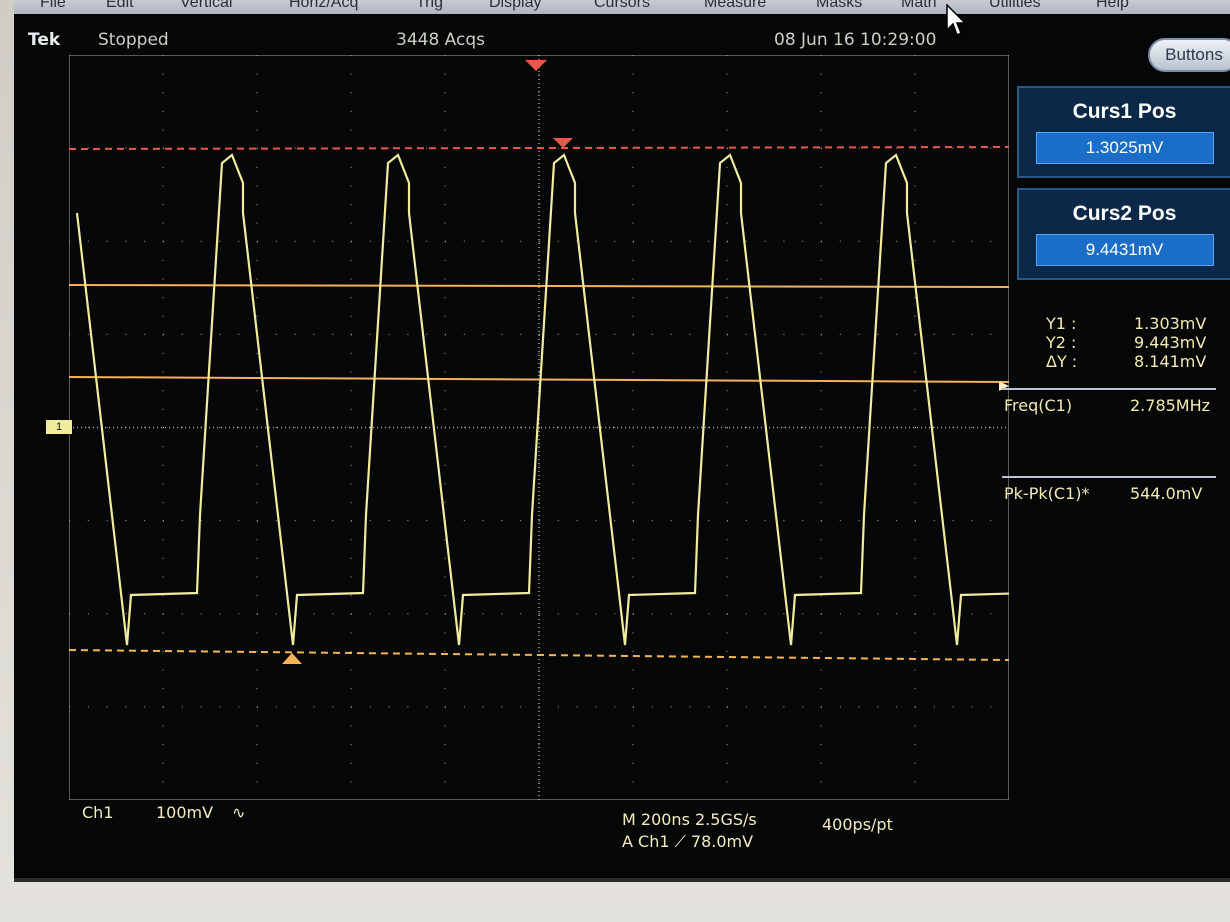 The height and width of the screenshot is (922, 1230). What do you see at coordinates (1124, 148) in the screenshot?
I see `cursor1-value-field: 1.3025mV` at bounding box center [1124, 148].